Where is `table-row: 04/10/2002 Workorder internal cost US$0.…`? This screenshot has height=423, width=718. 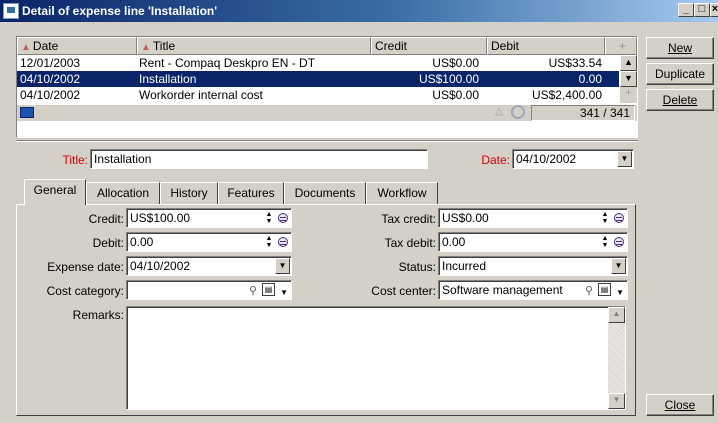
table-row: 04/10/2002 Workorder internal cost US$0.… is located at coordinates (318, 95).